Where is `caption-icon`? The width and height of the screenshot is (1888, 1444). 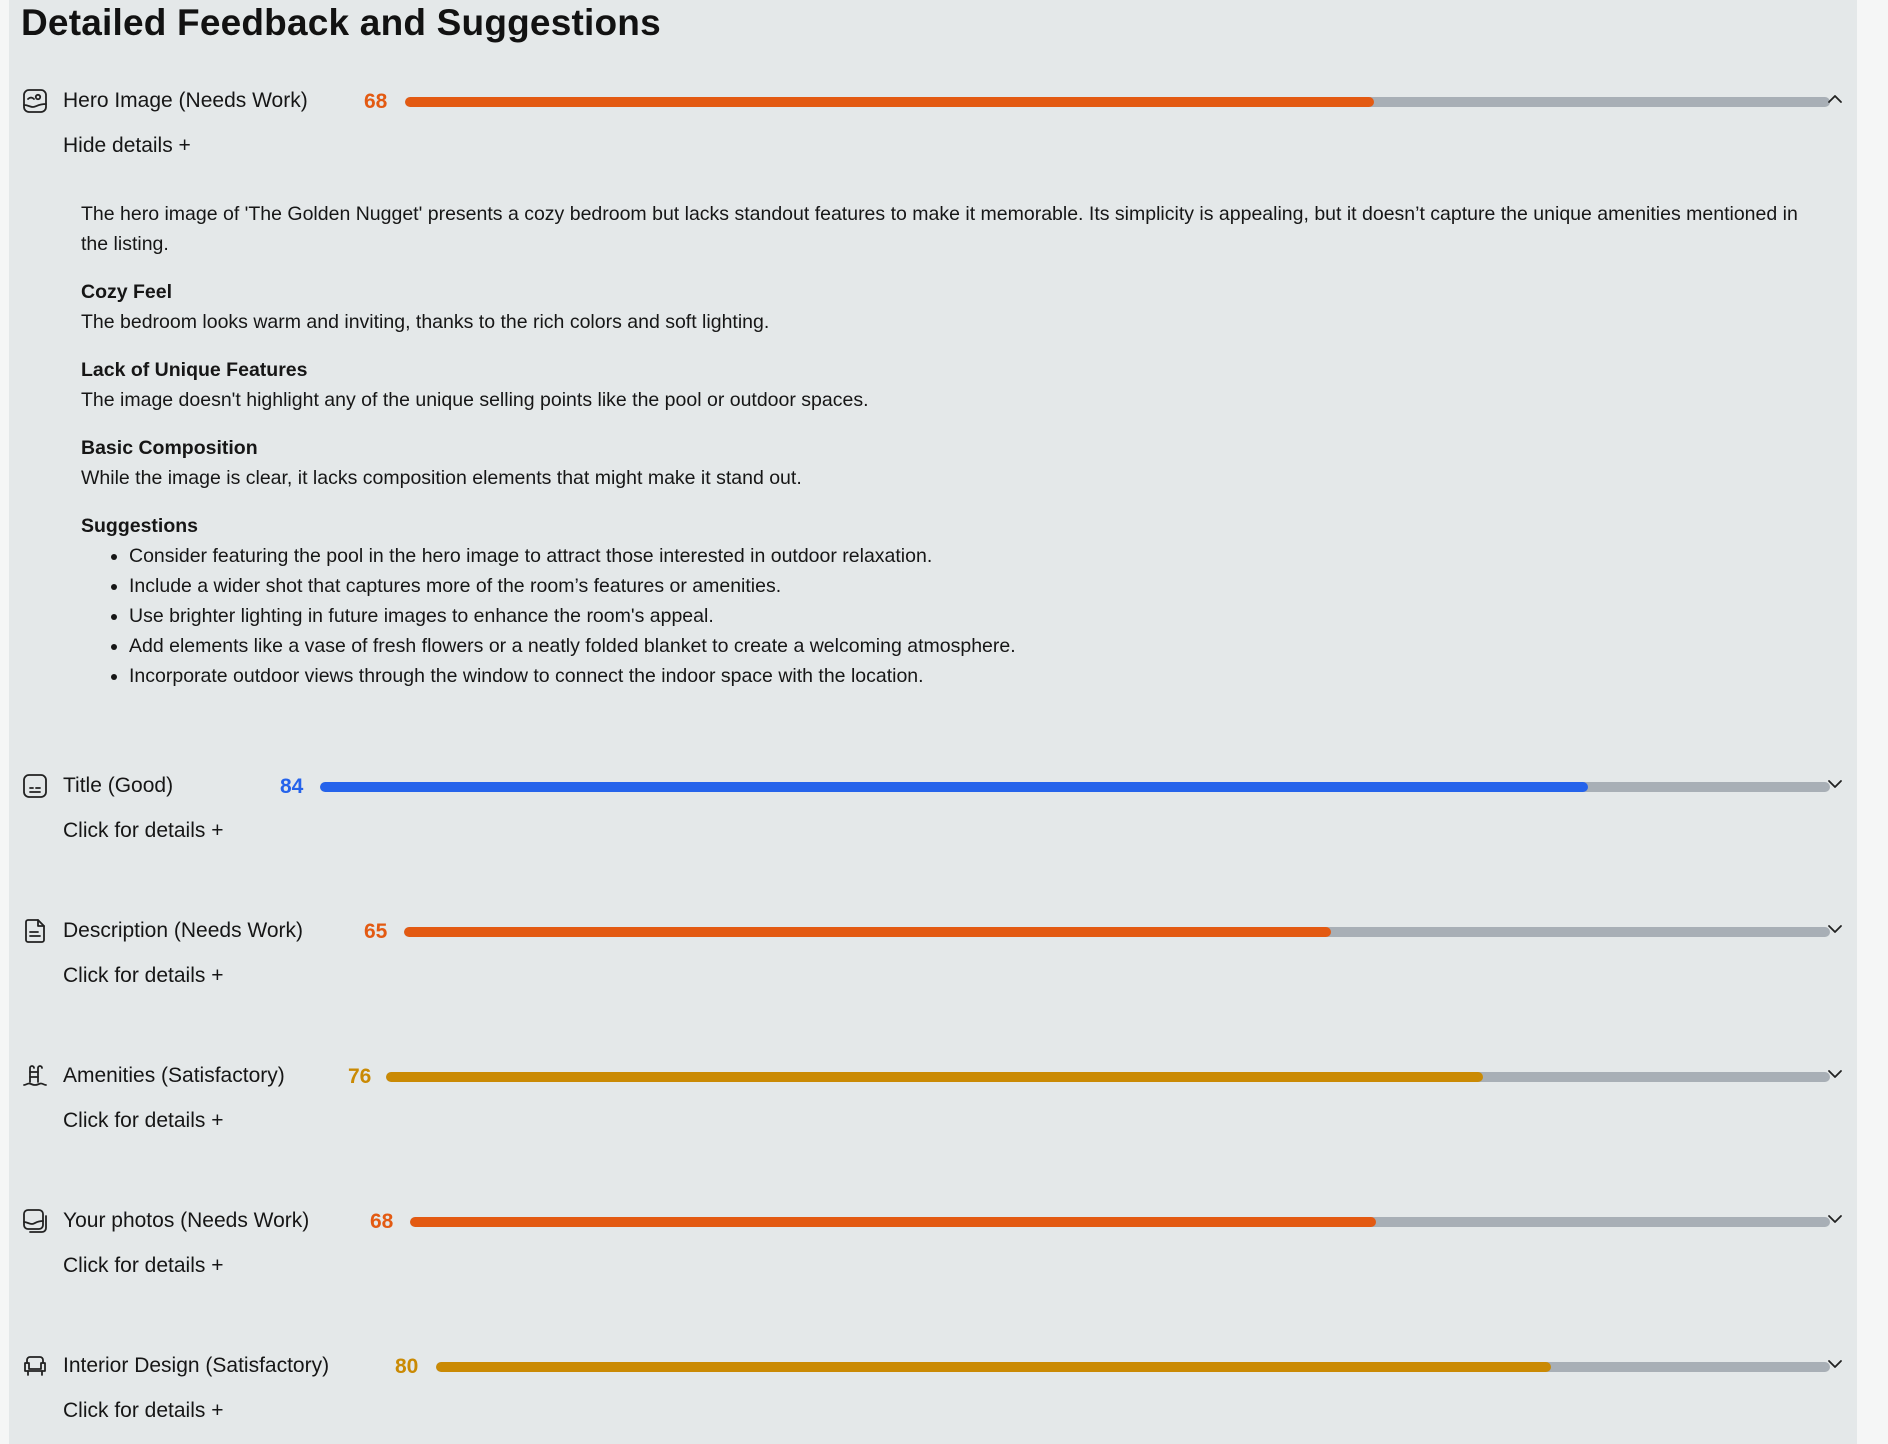
caption-icon is located at coordinates (35, 786).